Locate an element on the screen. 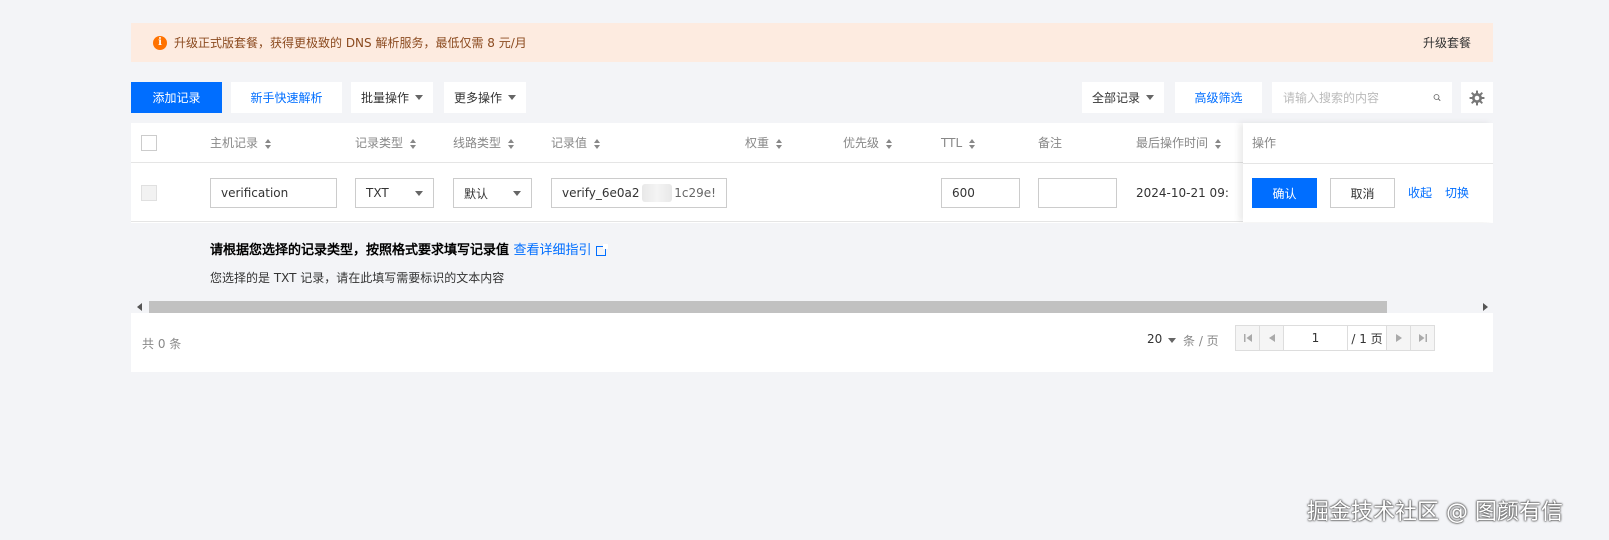  operations-column: 操作 确认 取消 收起 切换 is located at coordinates (1368, 172).